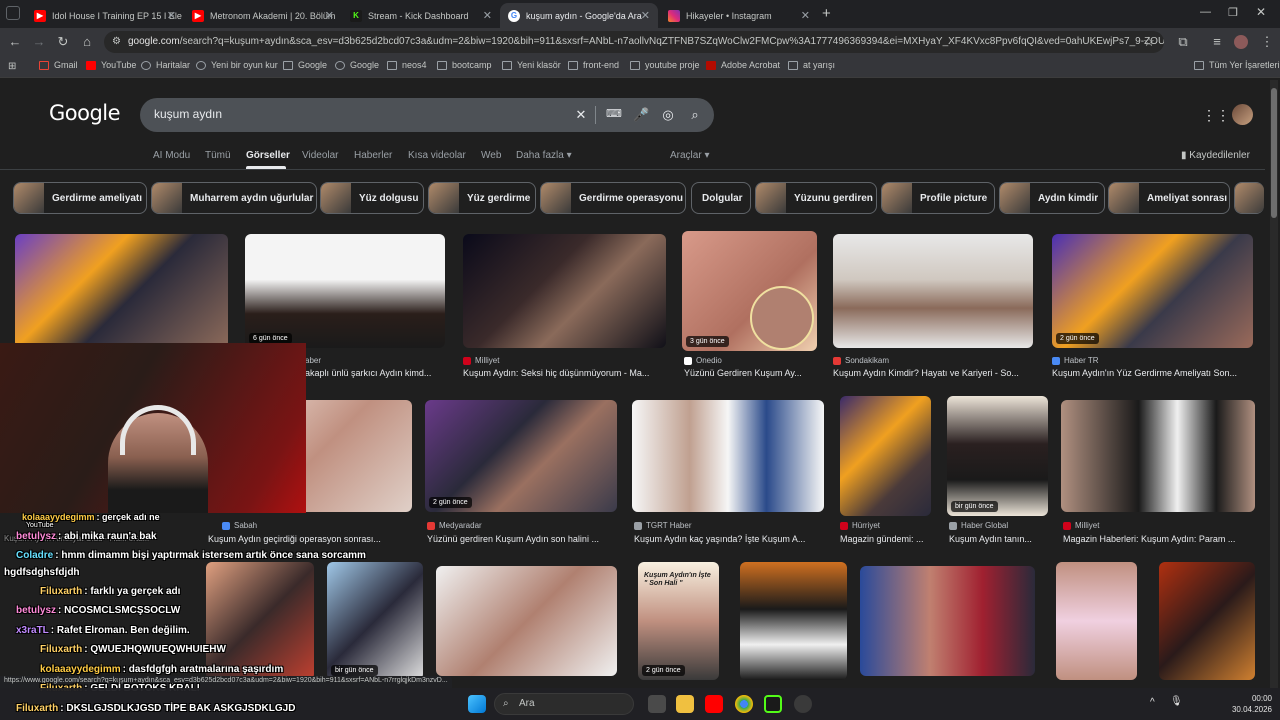 The height and width of the screenshot is (720, 1280). Describe the element at coordinates (1267, 42) in the screenshot. I see `menu-icon: ⋮` at that location.